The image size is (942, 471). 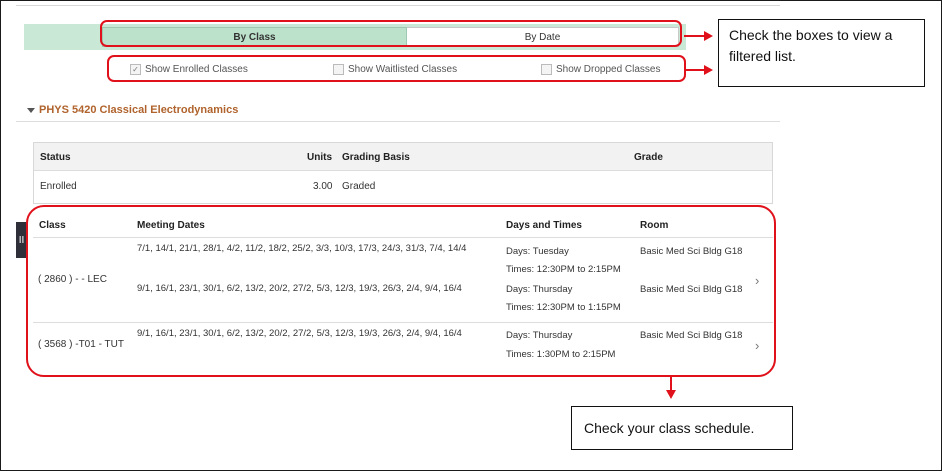 What do you see at coordinates (319, 157) in the screenshot?
I see `units-header: Units` at bounding box center [319, 157].